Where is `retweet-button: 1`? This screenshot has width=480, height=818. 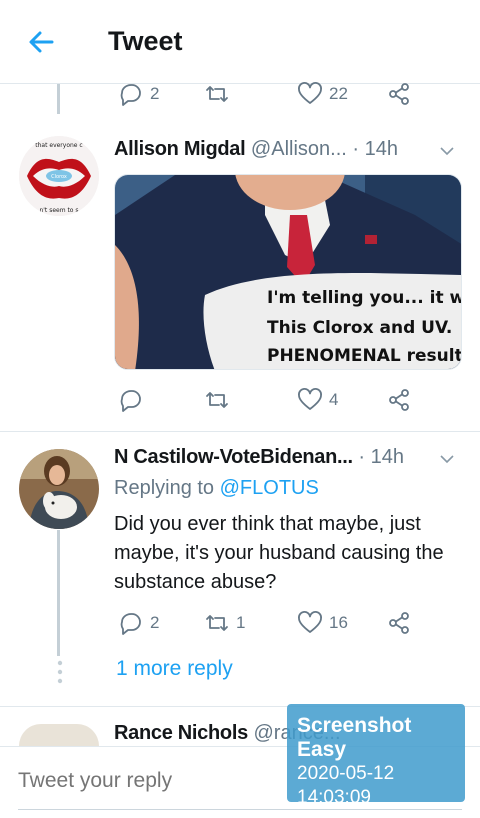
retweet-button: 1 is located at coordinates (224, 623).